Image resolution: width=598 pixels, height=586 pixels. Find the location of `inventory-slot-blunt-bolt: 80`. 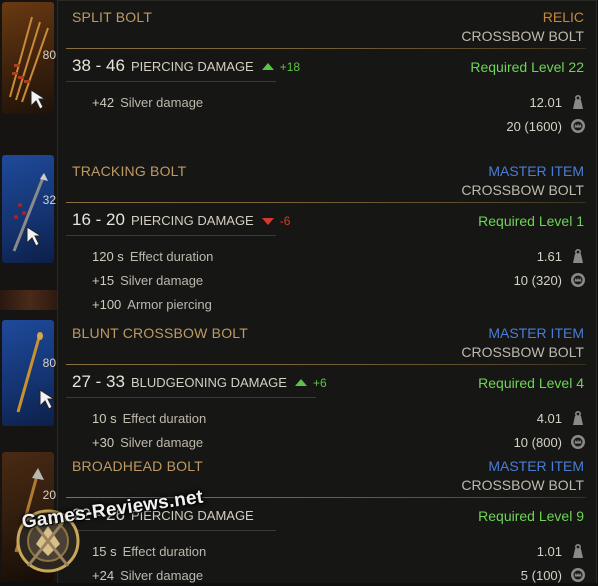

inventory-slot-blunt-bolt: 80 is located at coordinates (29, 373).